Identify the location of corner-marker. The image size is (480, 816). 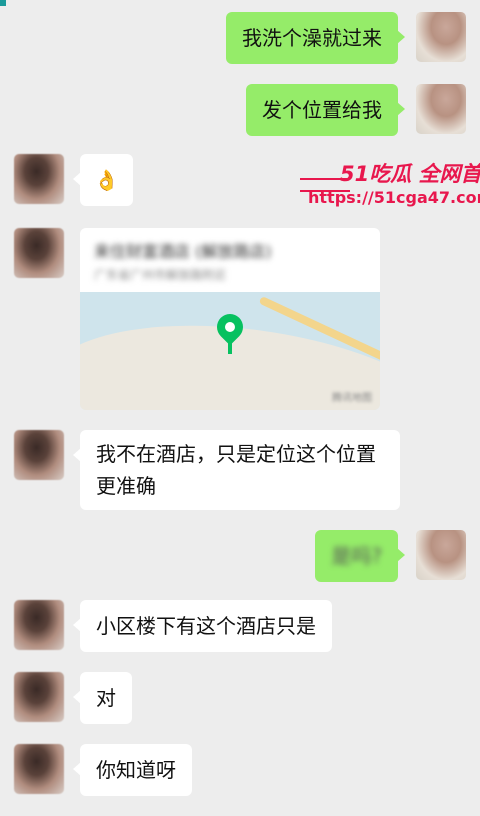
(3, 3).